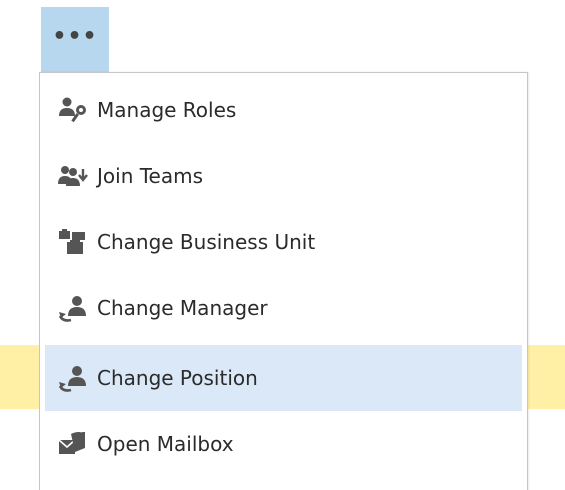 Image resolution: width=565 pixels, height=490 pixels. What do you see at coordinates (167, 110) in the screenshot?
I see `menu-item-label: Manage Roles` at bounding box center [167, 110].